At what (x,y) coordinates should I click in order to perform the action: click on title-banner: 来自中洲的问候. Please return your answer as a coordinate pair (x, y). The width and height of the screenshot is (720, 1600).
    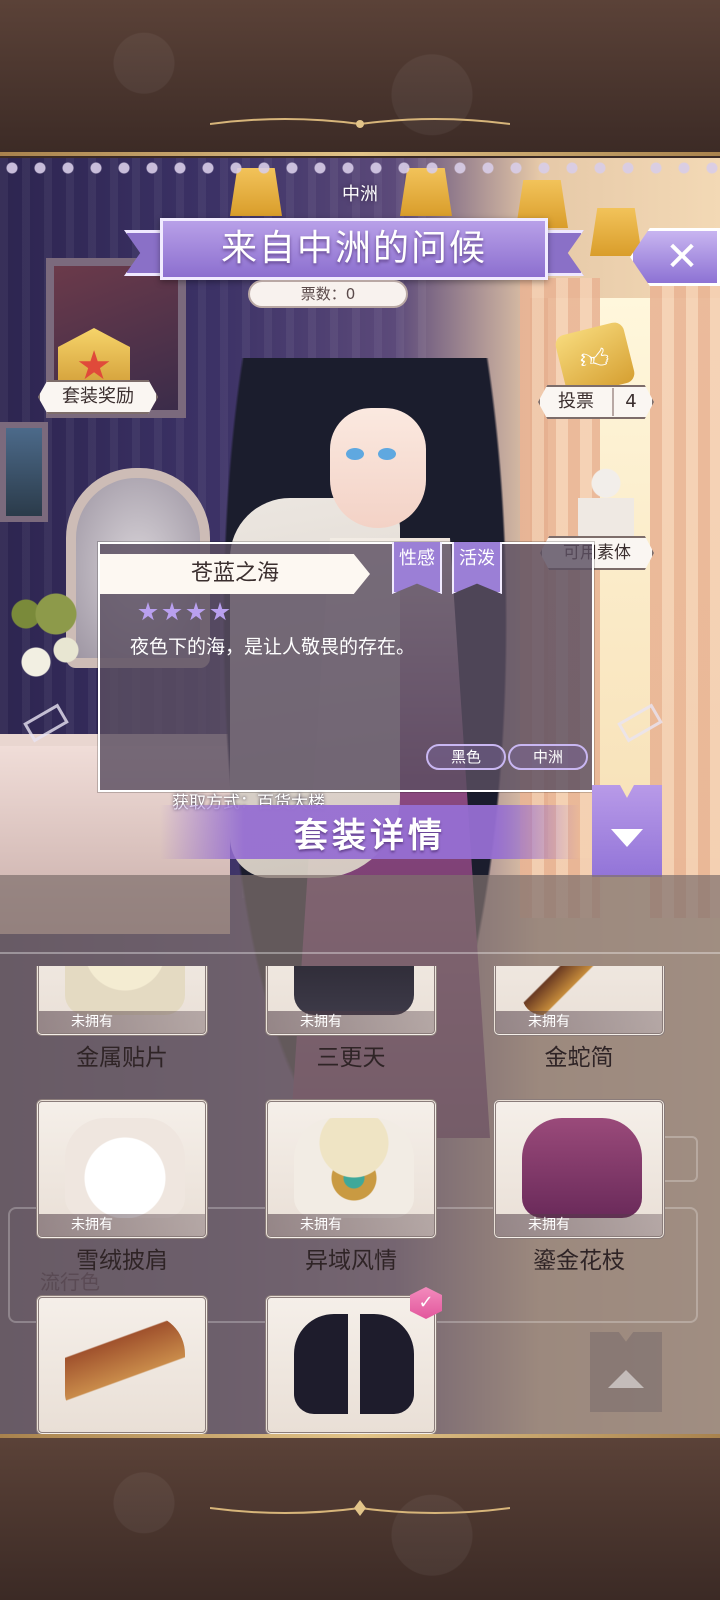
    Looking at the image, I should click on (354, 250).